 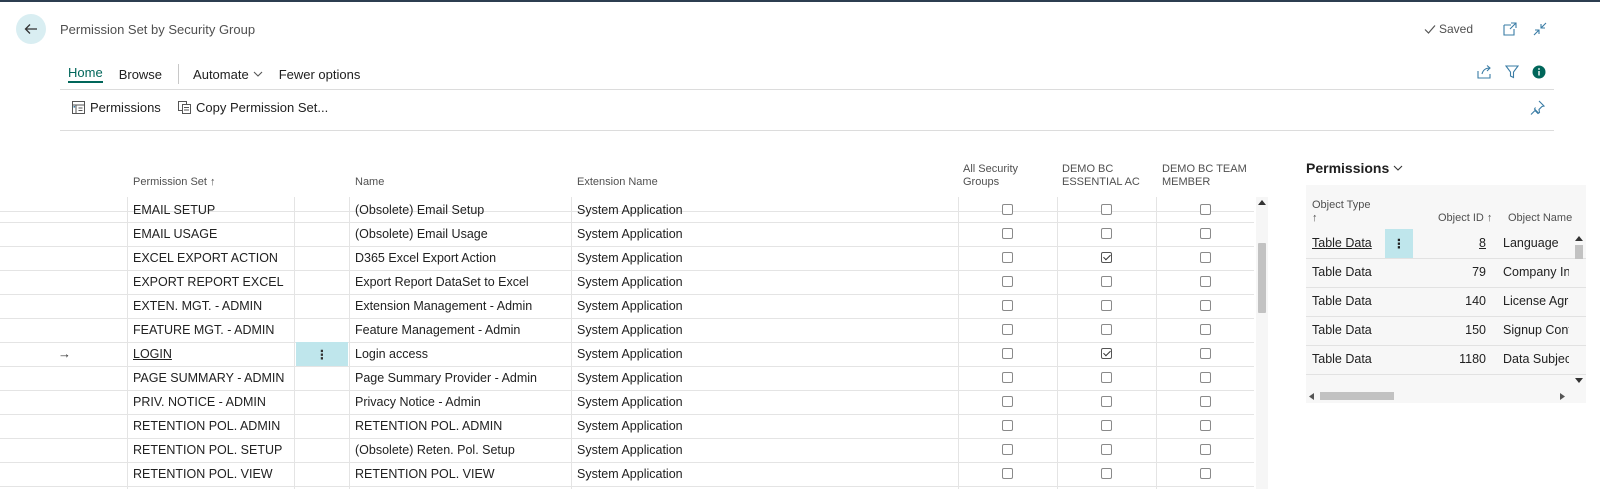 What do you see at coordinates (1484, 72) in the screenshot?
I see `share-button` at bounding box center [1484, 72].